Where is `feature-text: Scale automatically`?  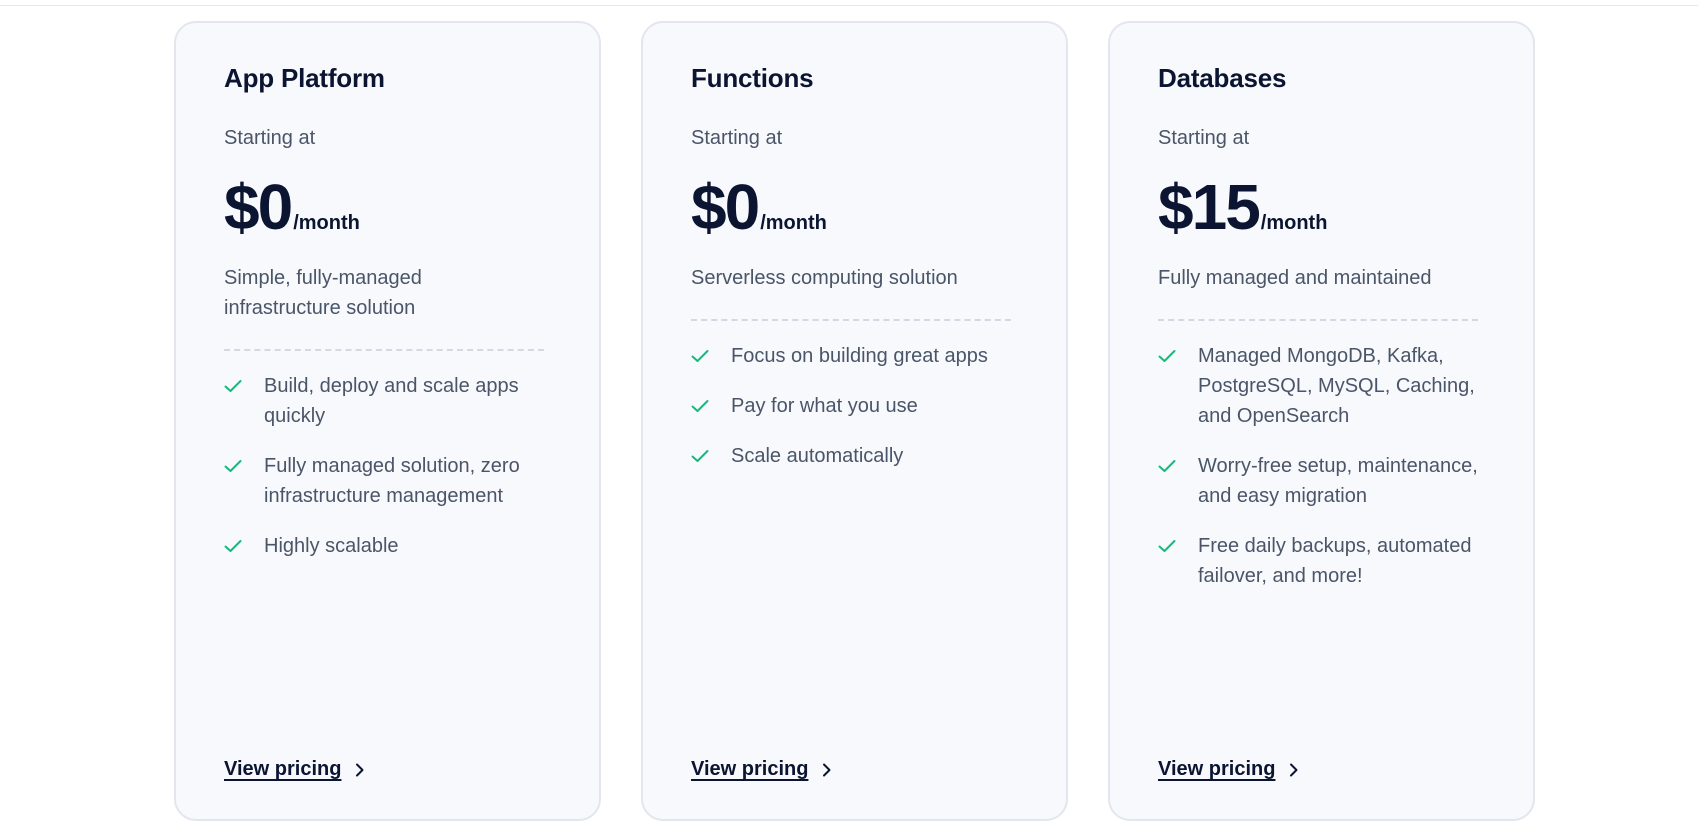
feature-text: Scale automatically is located at coordinates (817, 456).